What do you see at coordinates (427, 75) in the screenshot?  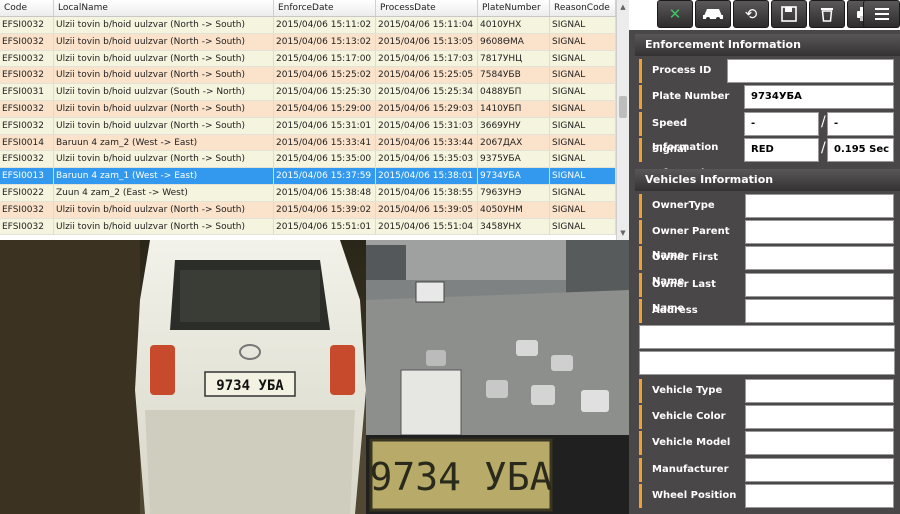 I see `table-cell: 2015/04/06 15:25:05` at bounding box center [427, 75].